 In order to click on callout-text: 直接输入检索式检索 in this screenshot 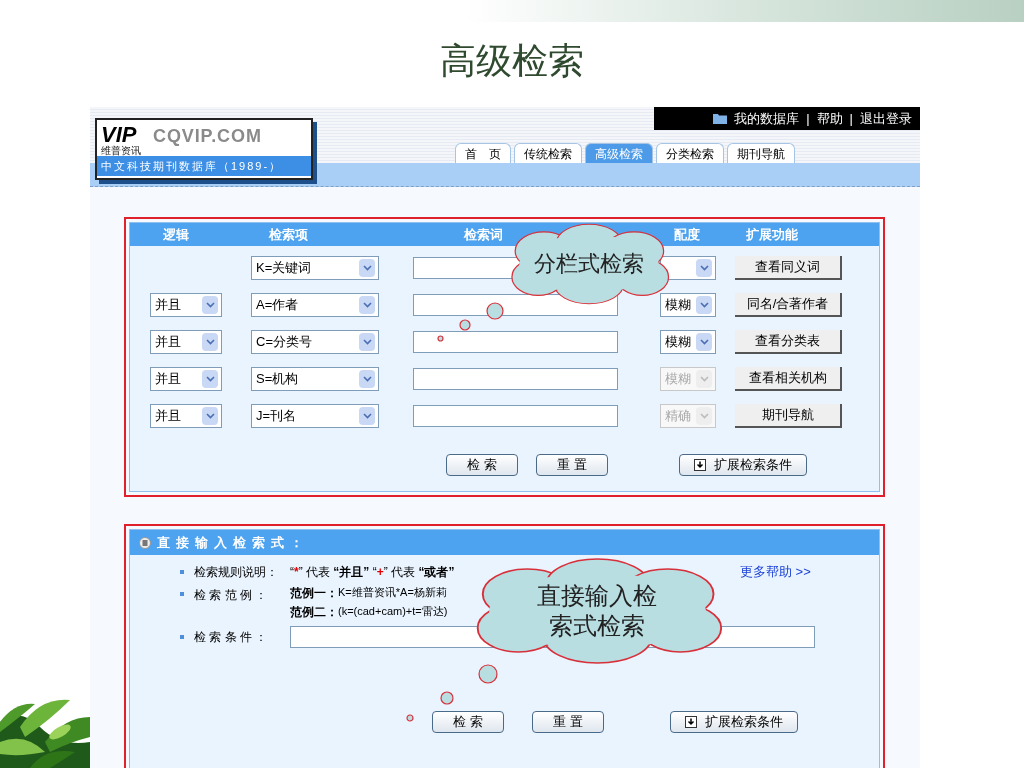, I will do `click(597, 611)`.